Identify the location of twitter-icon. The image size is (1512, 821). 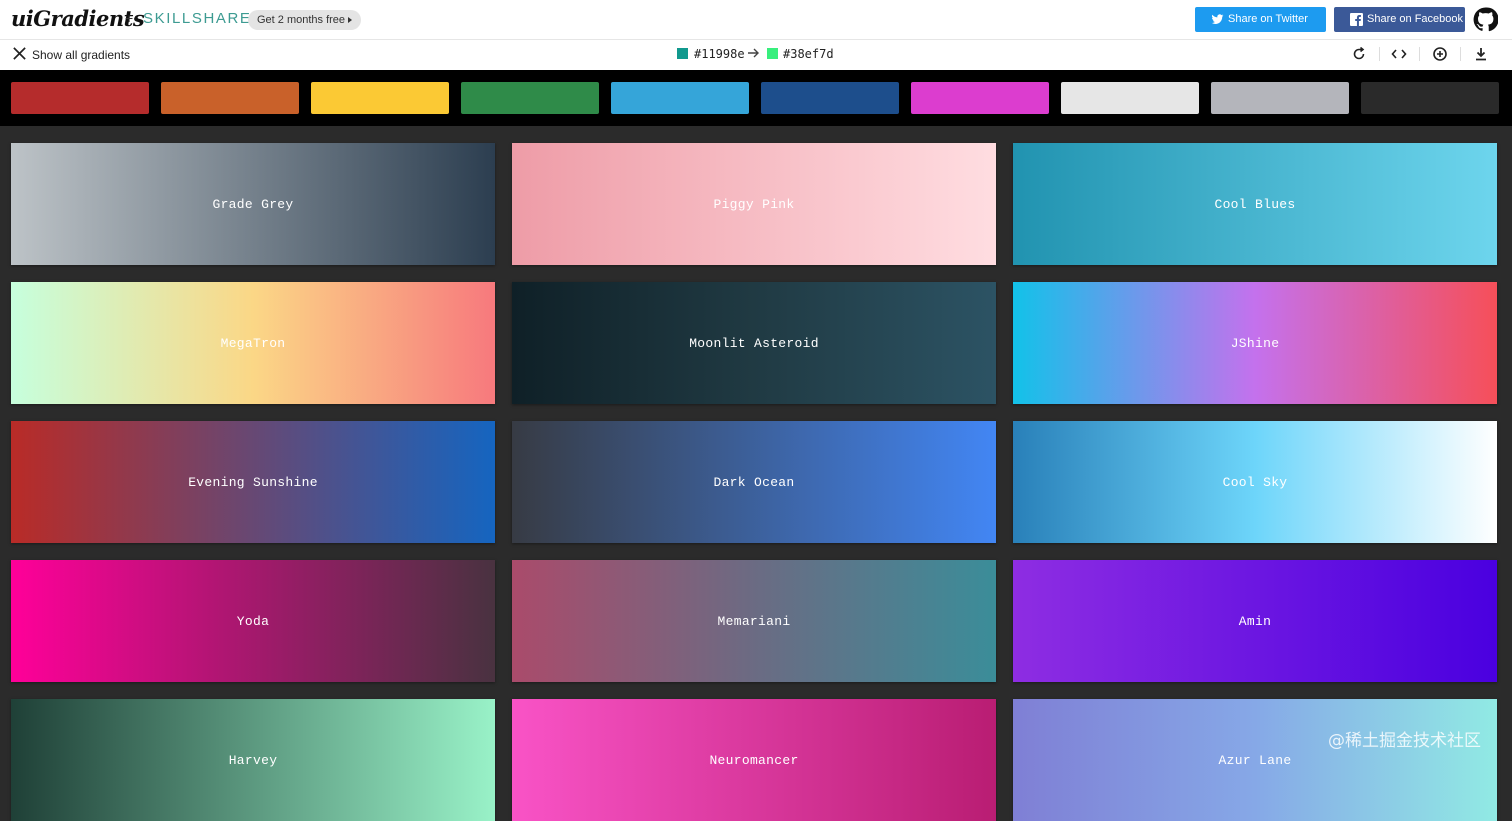
(1217, 19).